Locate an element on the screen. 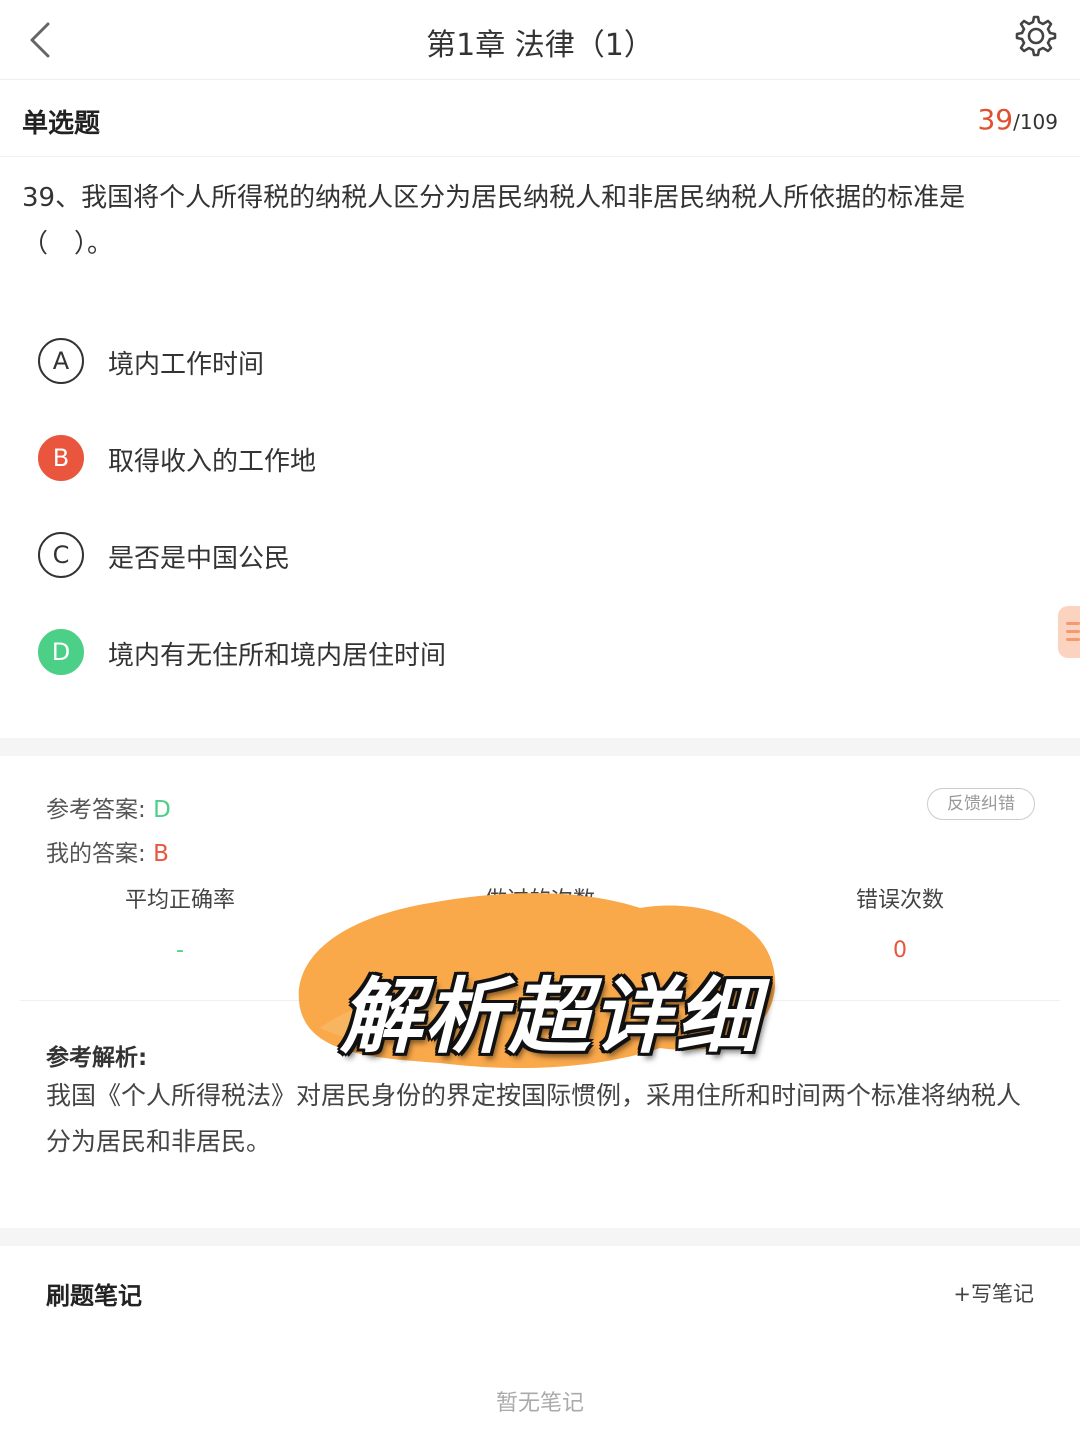 The height and width of the screenshot is (1440, 1080). option-text: 是否是中国公民 is located at coordinates (199, 559).